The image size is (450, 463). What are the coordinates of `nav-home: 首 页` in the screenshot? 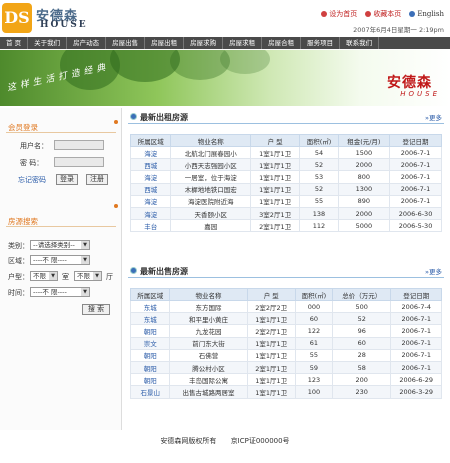 It's located at (14, 43).